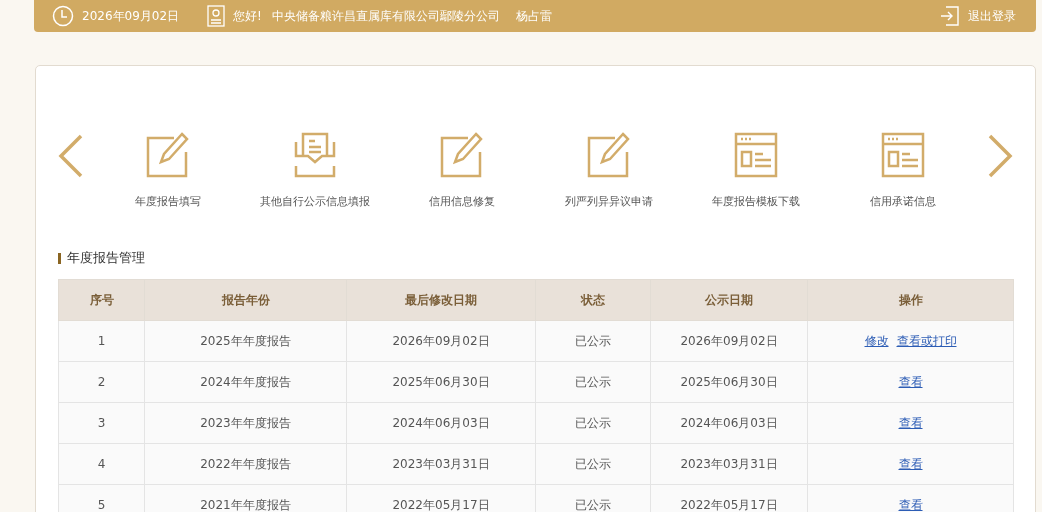 The width and height of the screenshot is (1042, 512). Describe the element at coordinates (876, 340) in the screenshot. I see `action-link: 修改` at that location.